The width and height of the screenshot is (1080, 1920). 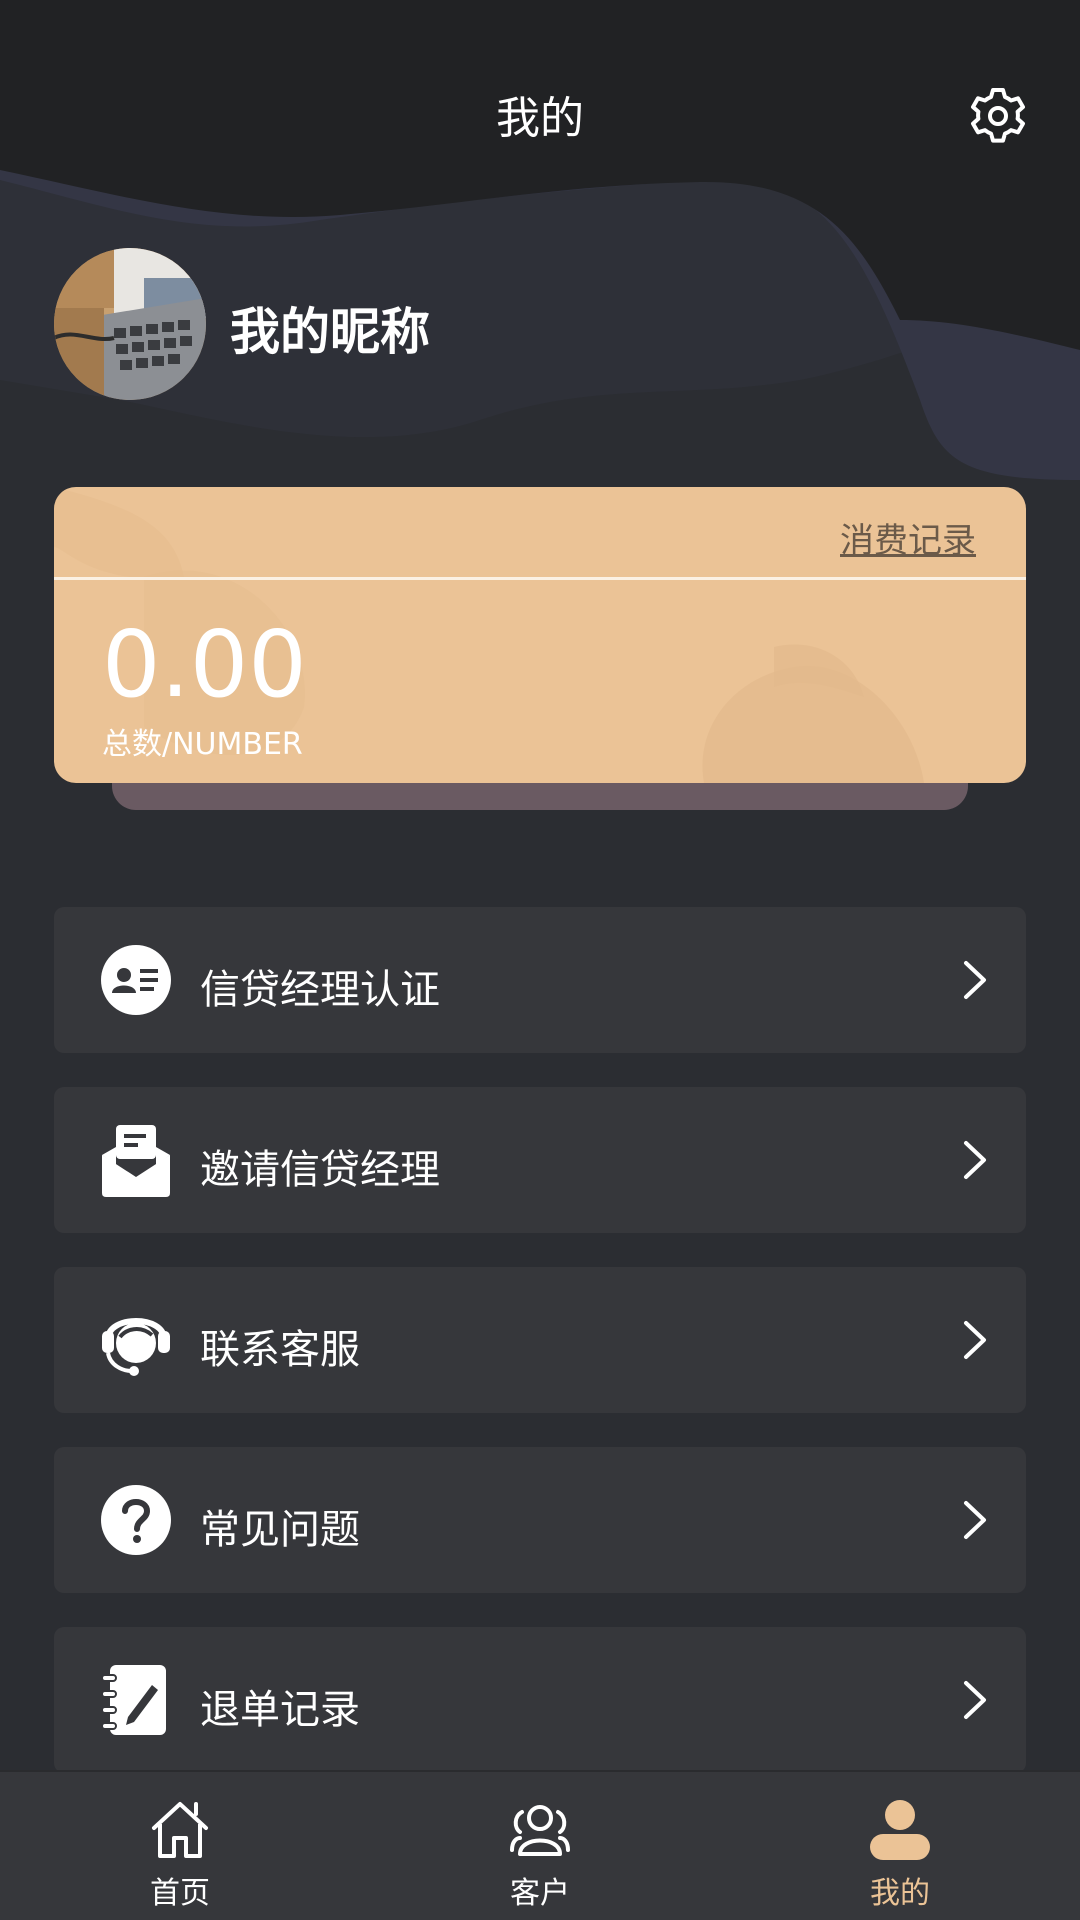 I want to click on menu-item-contact-support: 联系客服, so click(x=540, y=1340).